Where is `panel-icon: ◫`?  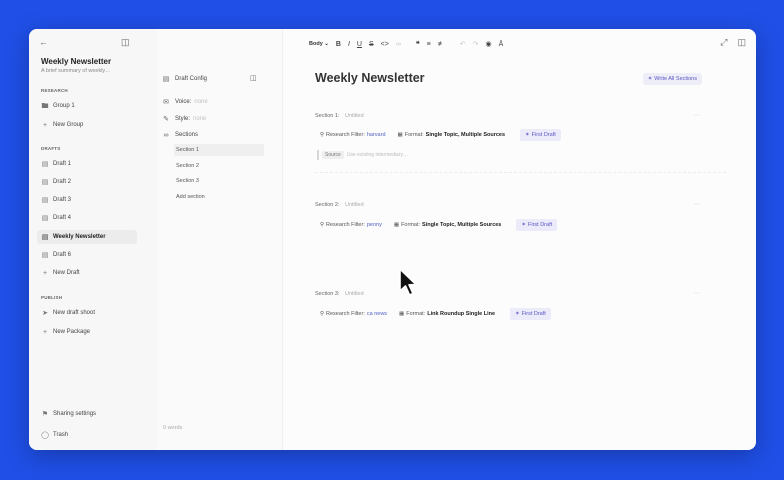
panel-icon: ◫ is located at coordinates (253, 78).